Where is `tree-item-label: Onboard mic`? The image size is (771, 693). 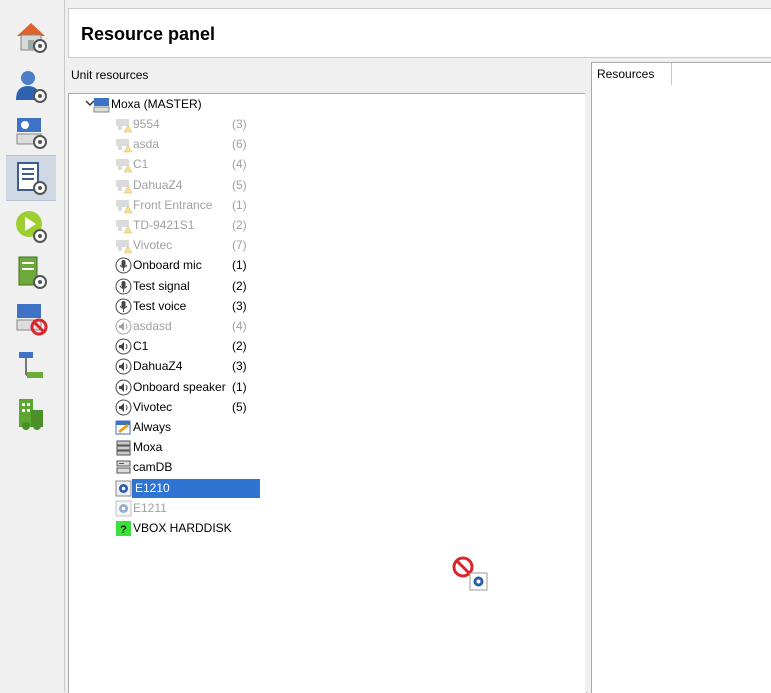 tree-item-label: Onboard mic is located at coordinates (167, 265).